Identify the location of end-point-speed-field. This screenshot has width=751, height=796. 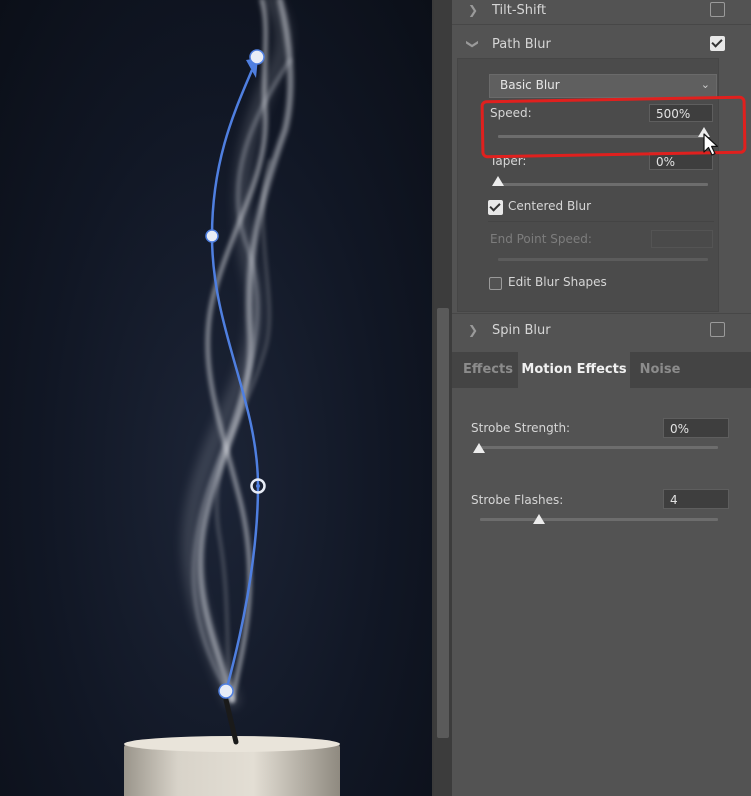
(682, 239).